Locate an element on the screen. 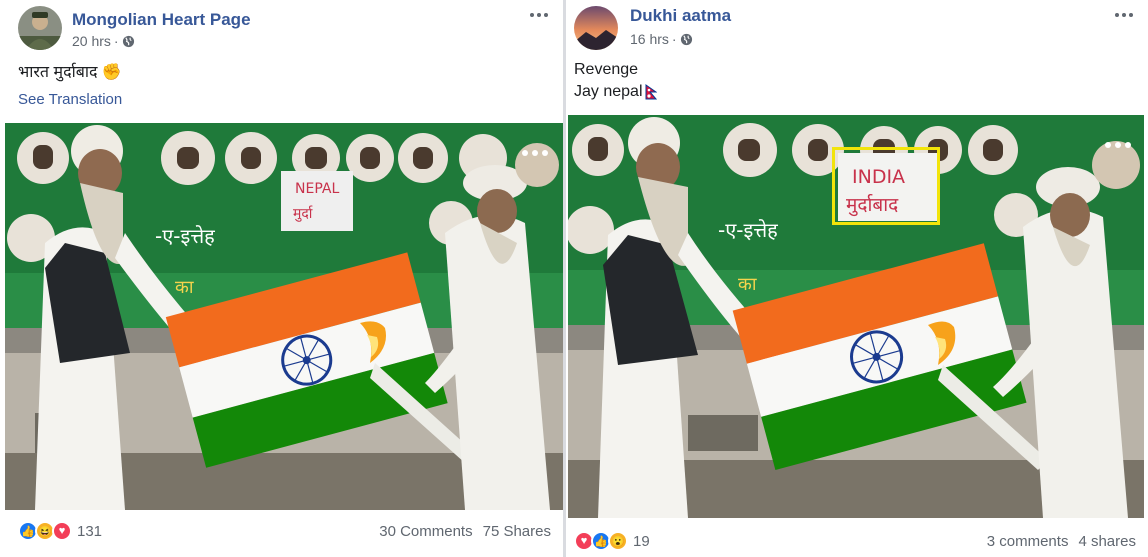  post-stats: 3 comments 4 shares is located at coordinates (1061, 541).